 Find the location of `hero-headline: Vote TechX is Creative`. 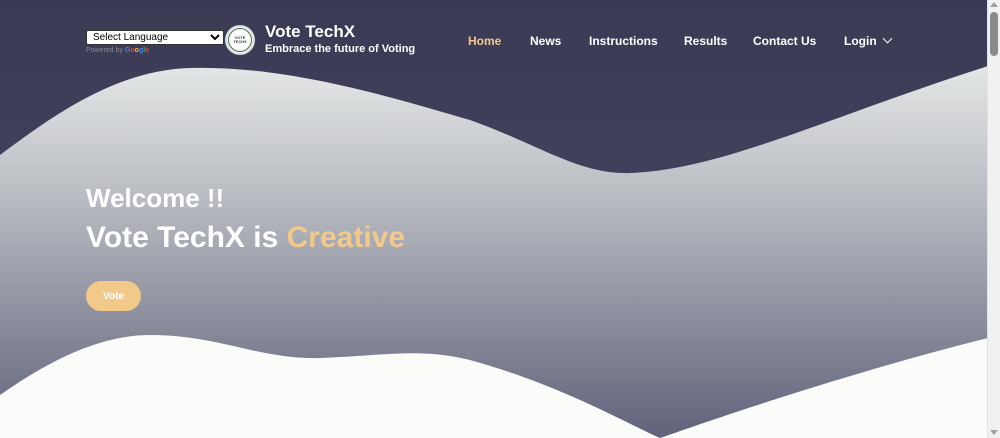

hero-headline: Vote TechX is Creative is located at coordinates (245, 238).